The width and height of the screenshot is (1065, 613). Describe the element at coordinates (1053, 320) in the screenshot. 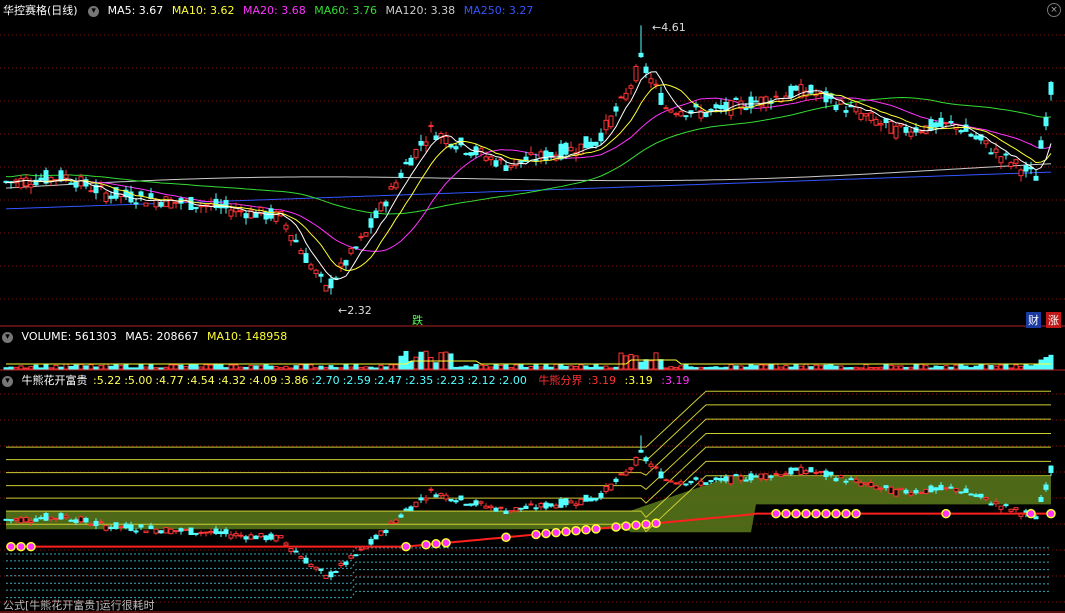

I see `zhang-tag: 涨` at that location.